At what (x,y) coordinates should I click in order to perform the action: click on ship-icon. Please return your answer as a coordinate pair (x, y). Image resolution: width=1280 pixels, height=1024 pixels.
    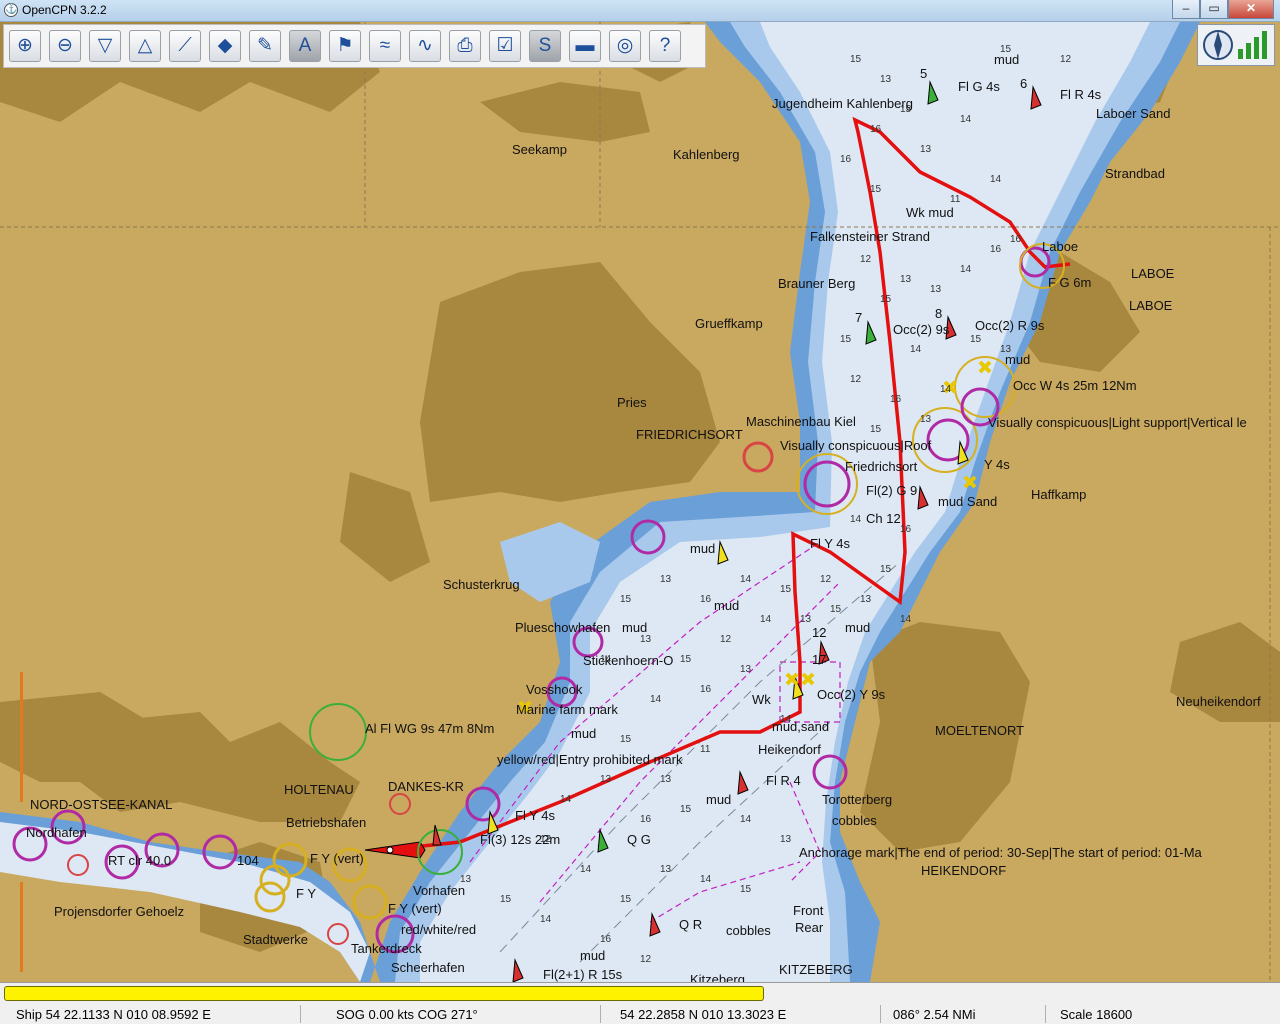
    Looking at the image, I should click on (395, 850).